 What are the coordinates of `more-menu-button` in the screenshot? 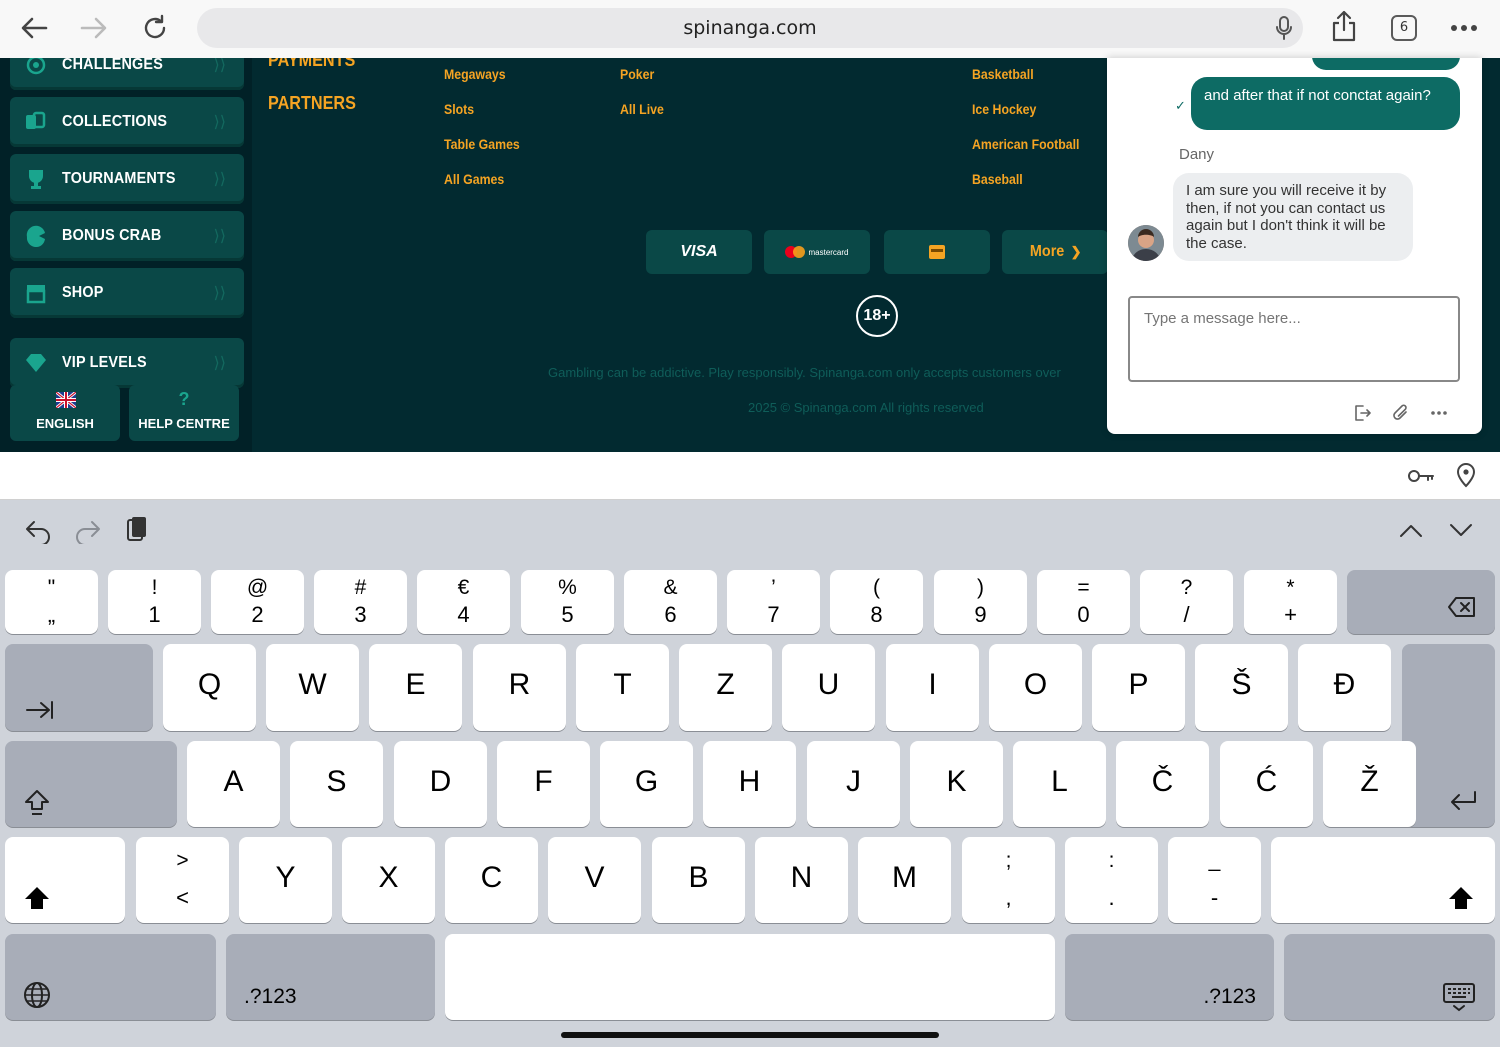 It's located at (1464, 28).